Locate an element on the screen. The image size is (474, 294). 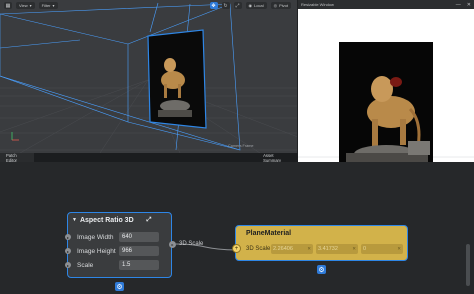
view-label: View is located at coordinates (23, 5).